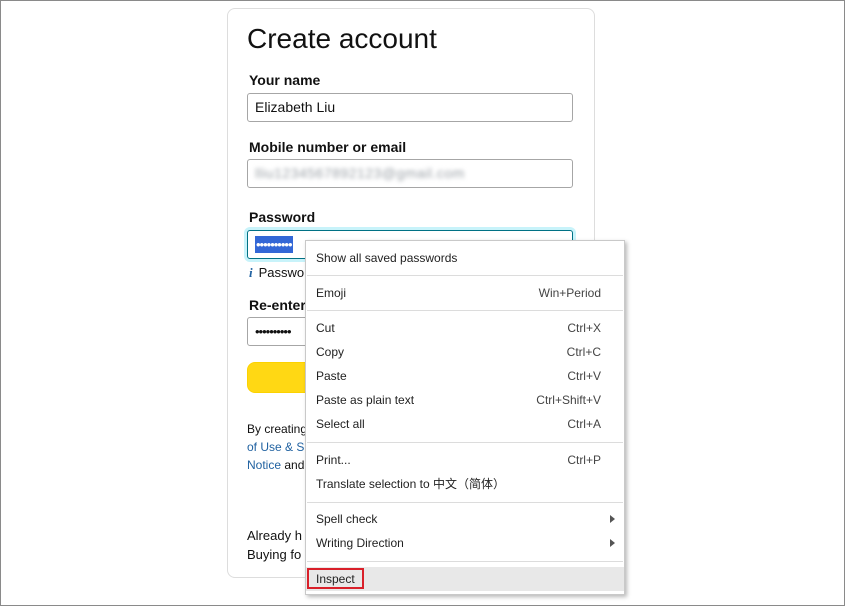  Describe the element at coordinates (277, 305) in the screenshot. I see `reenter-label: Re-enter` at that location.